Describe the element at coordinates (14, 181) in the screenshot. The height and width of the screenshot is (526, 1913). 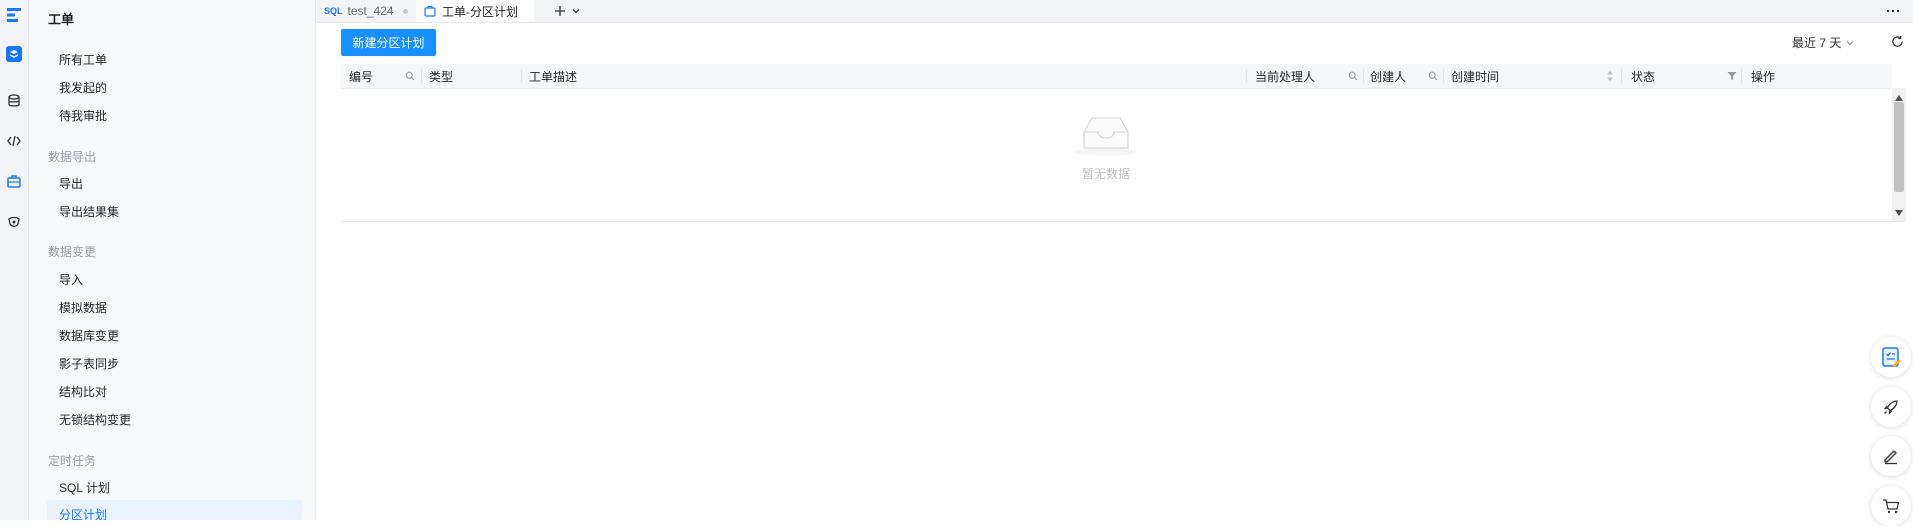
I see `ticket-icon` at that location.